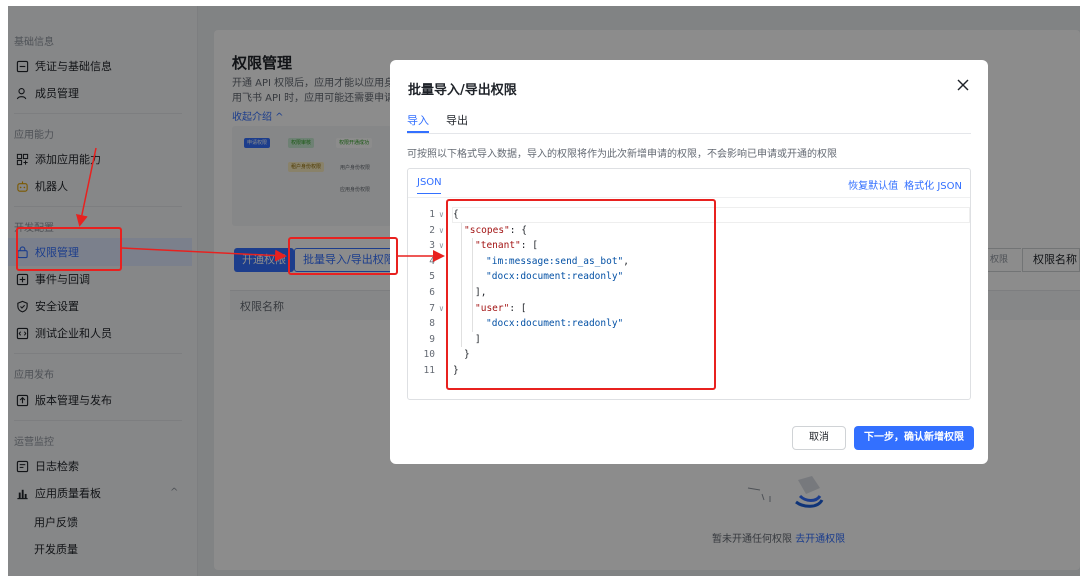 Image resolution: width=1080 pixels, height=583 pixels. What do you see at coordinates (432, 214) in the screenshot?
I see `line-number: 1` at bounding box center [432, 214].